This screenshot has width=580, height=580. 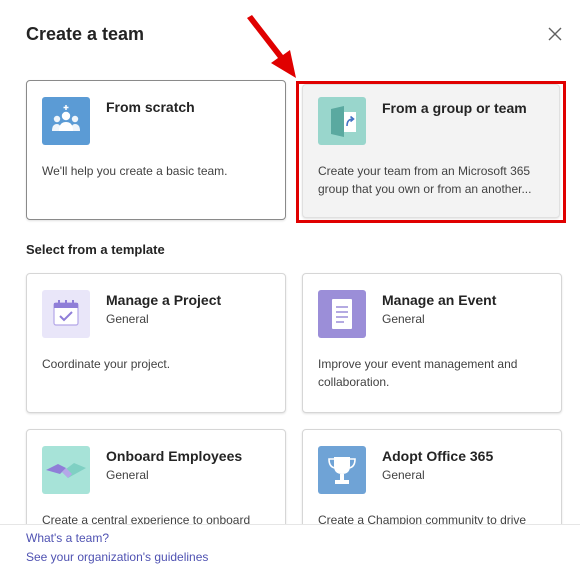 What do you see at coordinates (85, 34) in the screenshot?
I see `page-title: Create a team` at bounding box center [85, 34].